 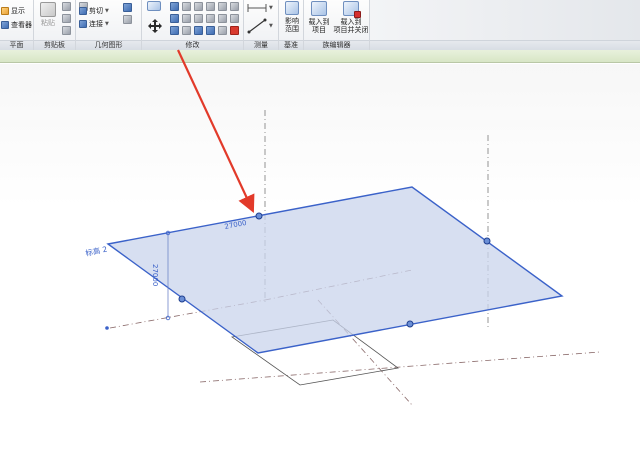 What do you see at coordinates (487, 241) in the screenshot?
I see `shape-handle-right` at bounding box center [487, 241].